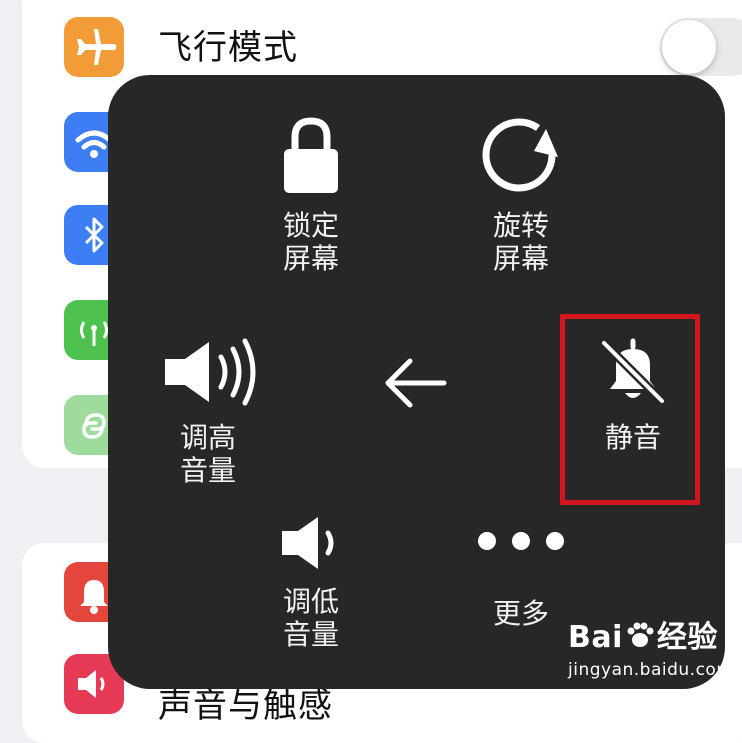  What do you see at coordinates (521, 576) in the screenshot?
I see `more-button: 更多` at bounding box center [521, 576].